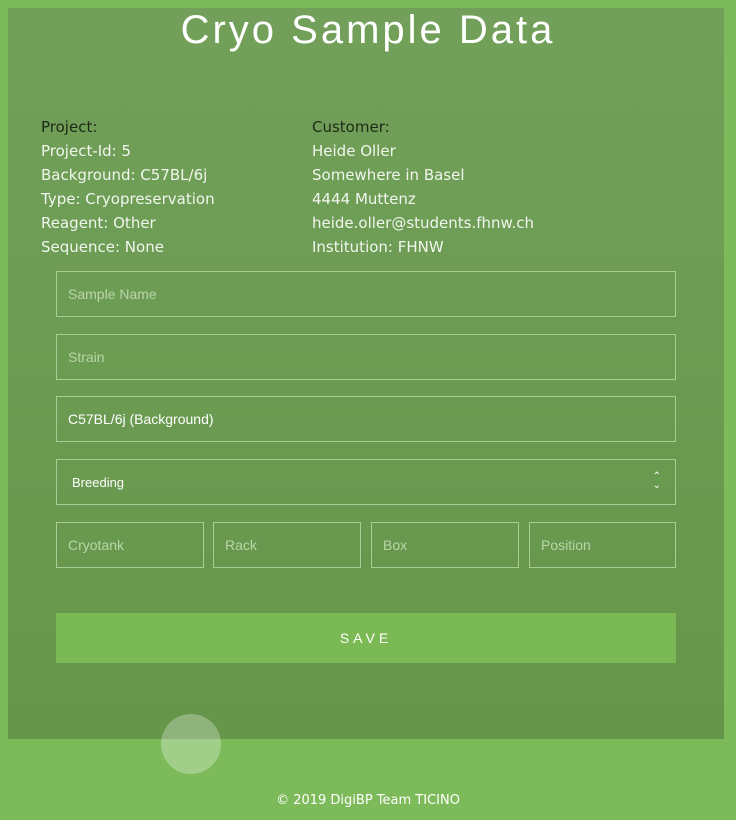  Describe the element at coordinates (388, 175) in the screenshot. I see `customer-street: Somewhere in Basel` at that location.